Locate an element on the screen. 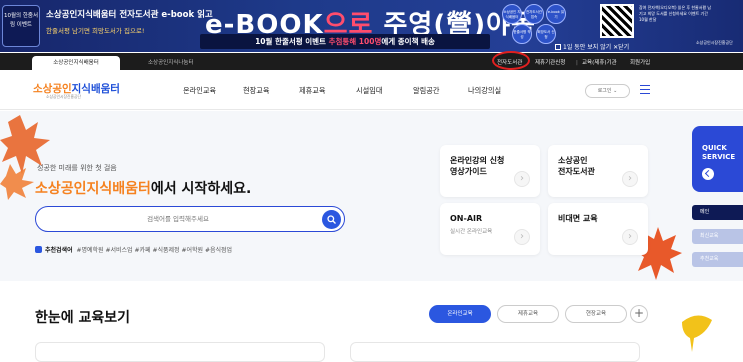 This screenshot has width=743, height=362. card-on-air: ON-AIR 실시간 온라인교육 is located at coordinates (490, 229).